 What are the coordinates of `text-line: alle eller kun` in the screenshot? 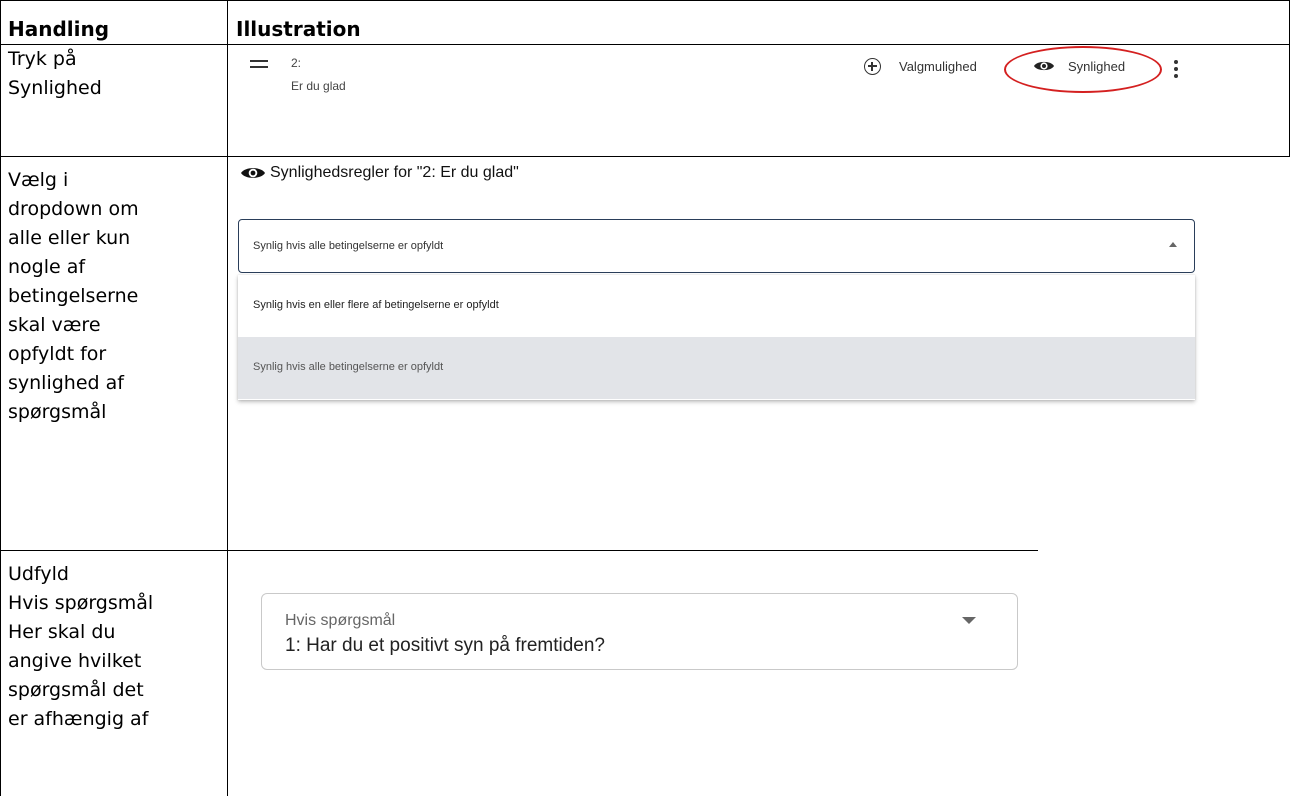 It's located at (69, 238).